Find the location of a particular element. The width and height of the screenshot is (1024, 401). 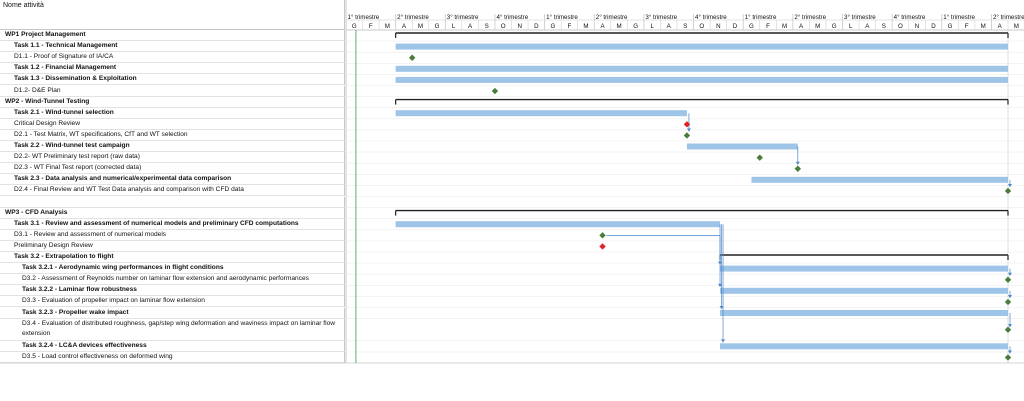

review-milestone is located at coordinates (602, 246).